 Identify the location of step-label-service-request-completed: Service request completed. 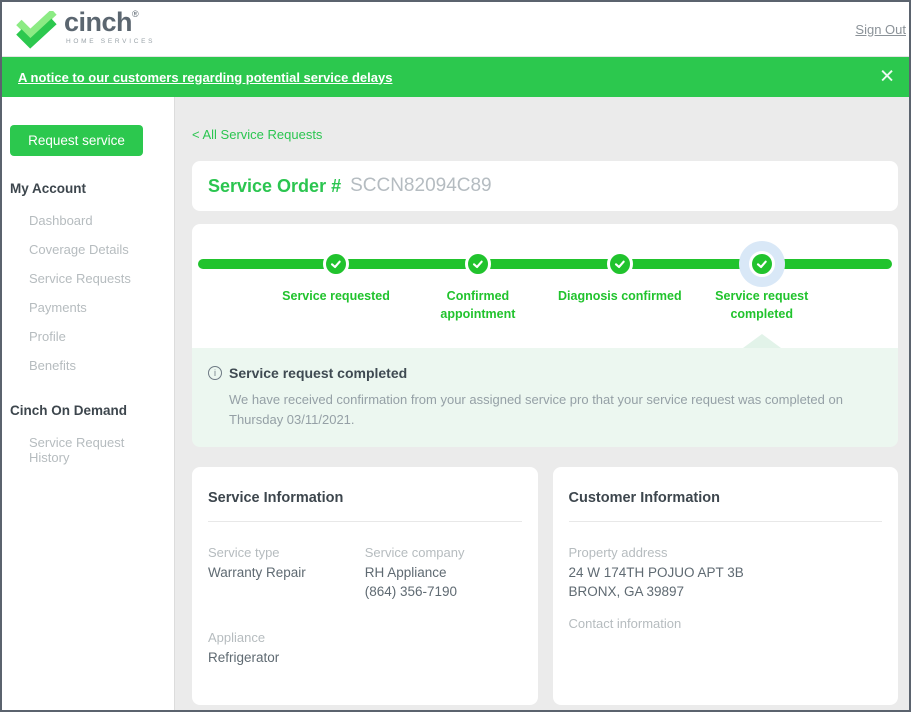
(762, 305).